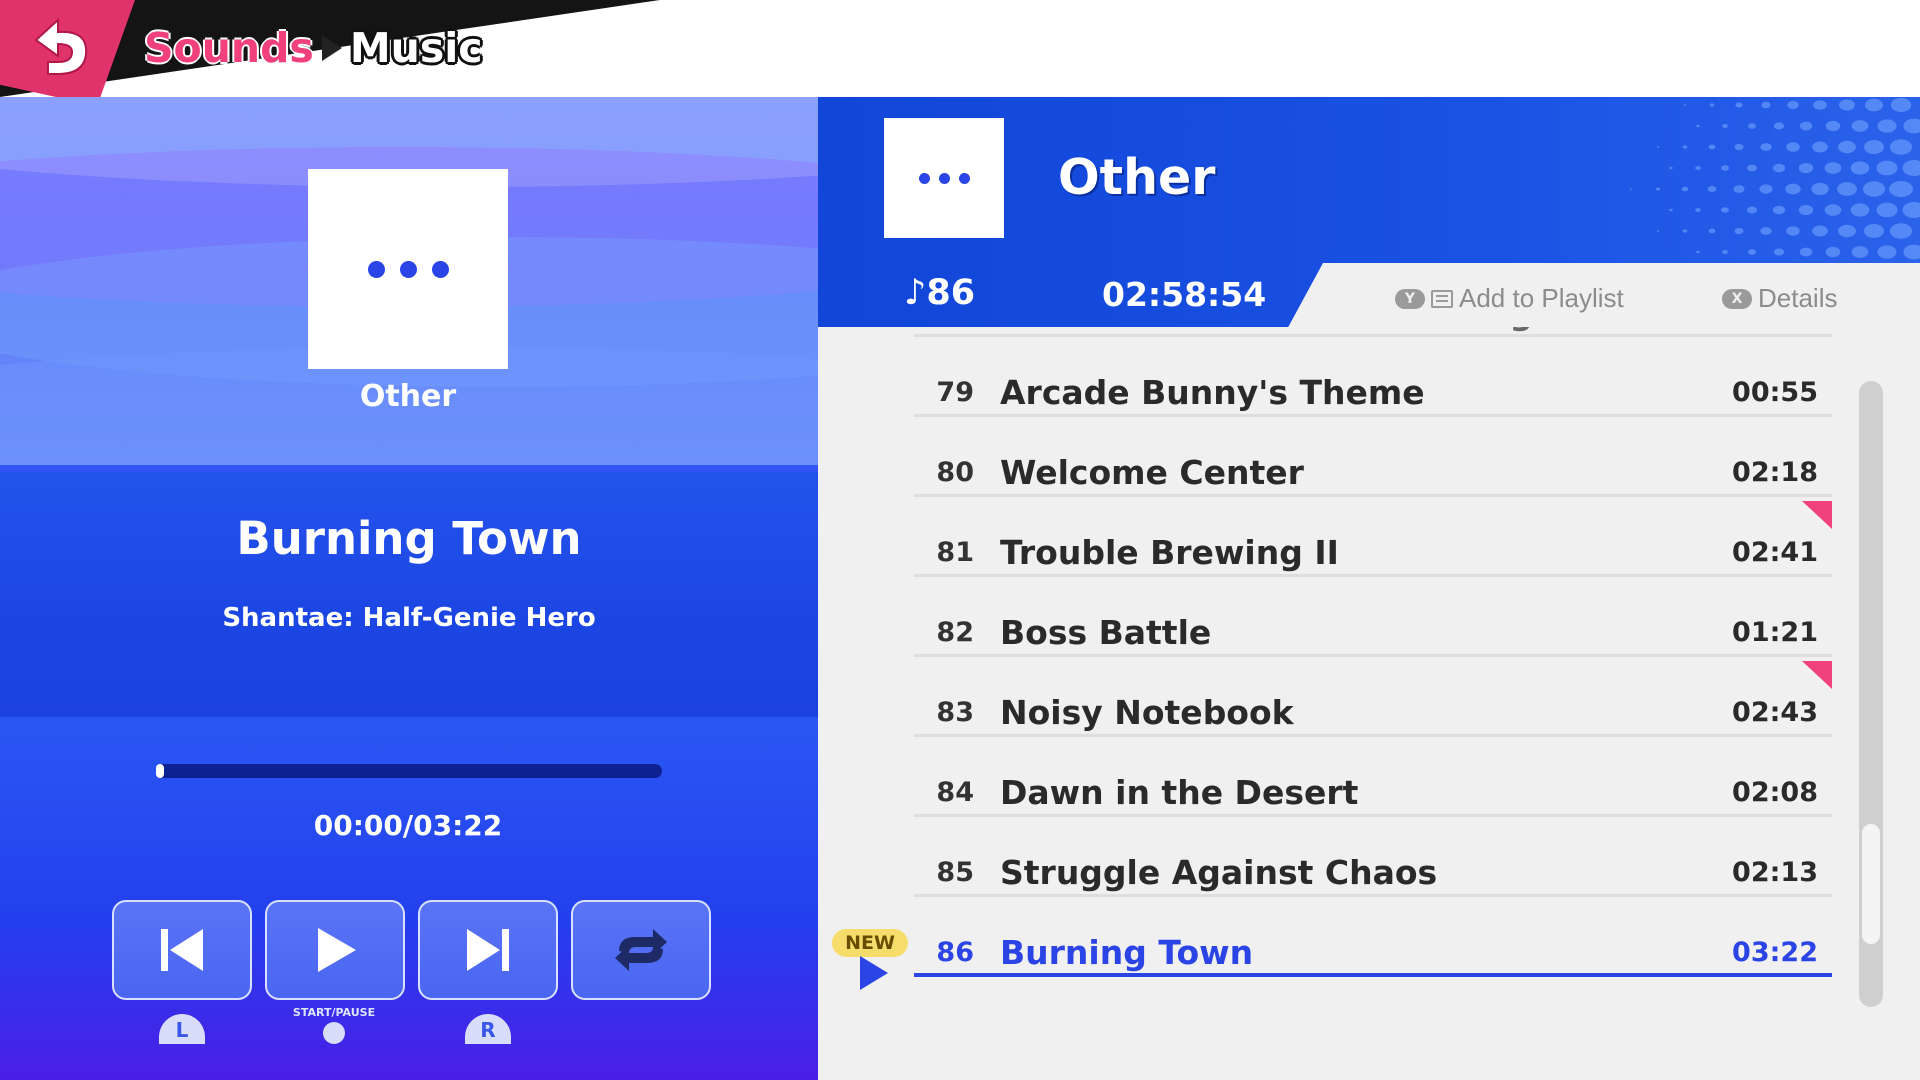  What do you see at coordinates (1152, 472) in the screenshot?
I see `track-title: Welcome Center` at bounding box center [1152, 472].